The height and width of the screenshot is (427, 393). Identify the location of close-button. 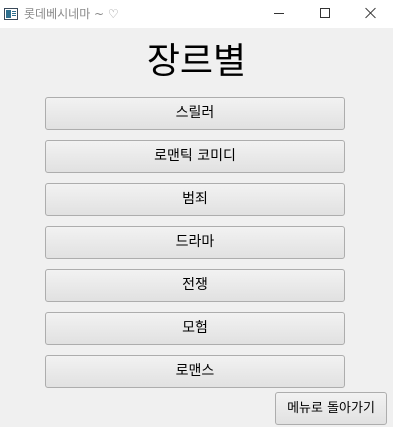
(370, 14).